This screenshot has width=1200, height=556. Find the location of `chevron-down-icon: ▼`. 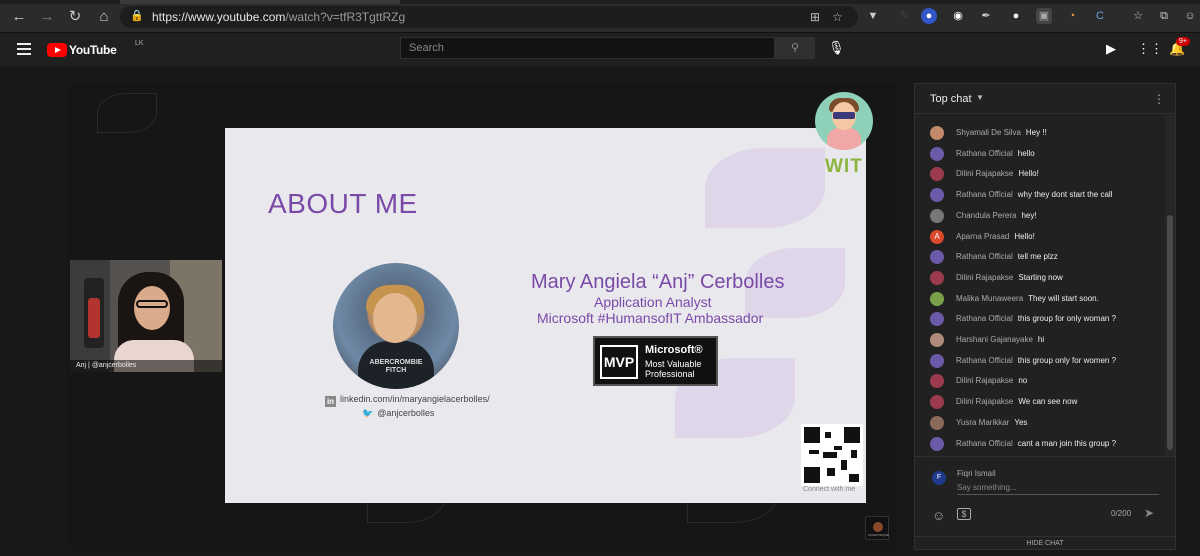

chevron-down-icon: ▼ is located at coordinates (980, 97).